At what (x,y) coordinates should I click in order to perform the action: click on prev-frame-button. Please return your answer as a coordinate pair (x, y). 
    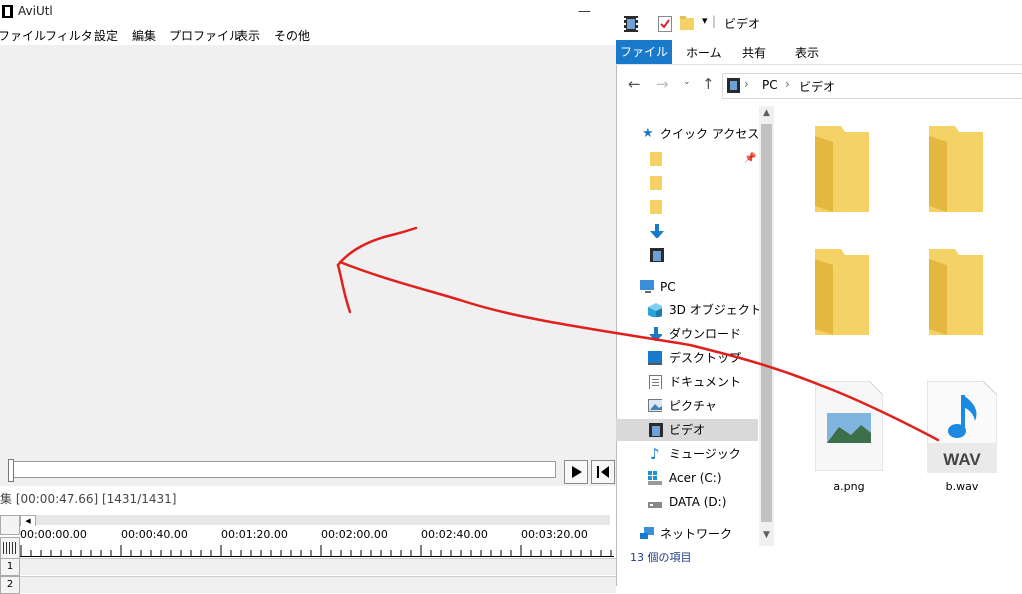
    Looking at the image, I should click on (603, 472).